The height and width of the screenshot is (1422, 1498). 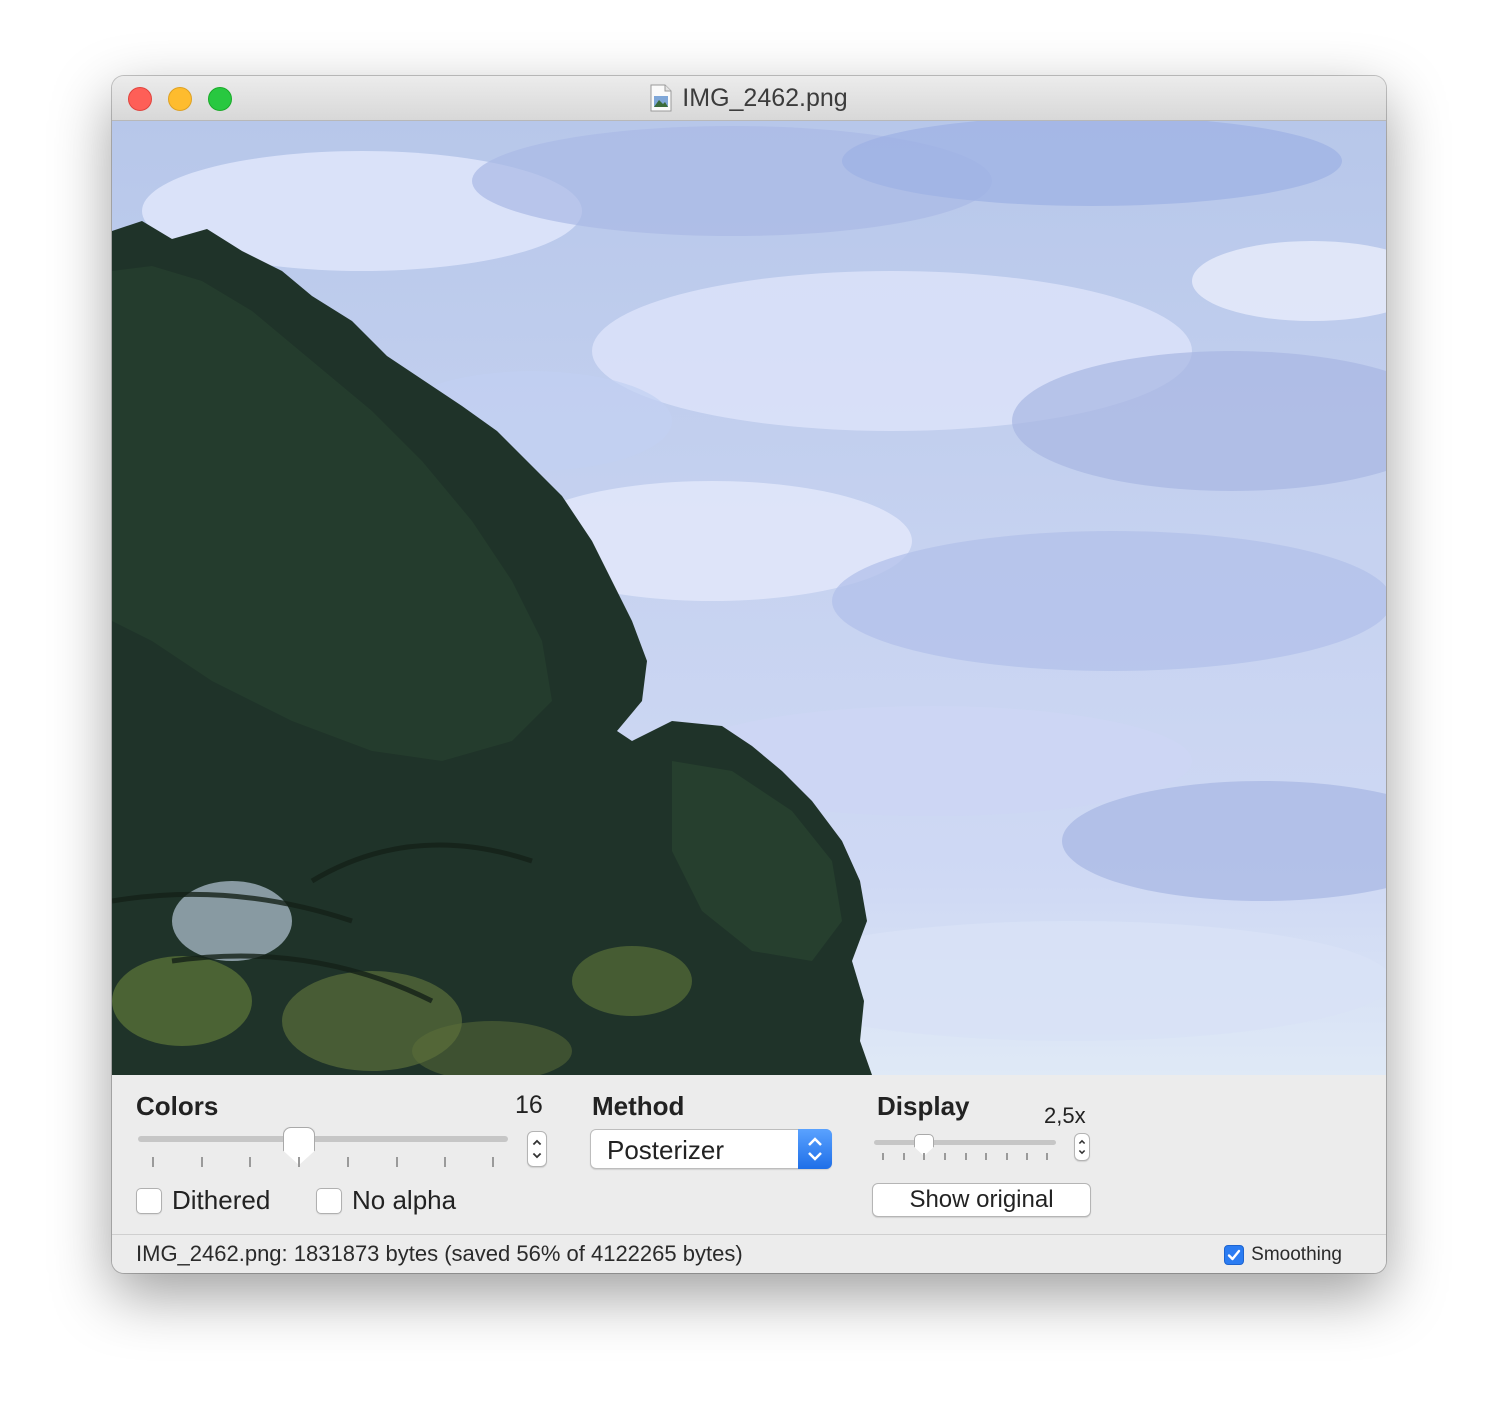 I want to click on display-value: 2,5x, so click(x=1065, y=1115).